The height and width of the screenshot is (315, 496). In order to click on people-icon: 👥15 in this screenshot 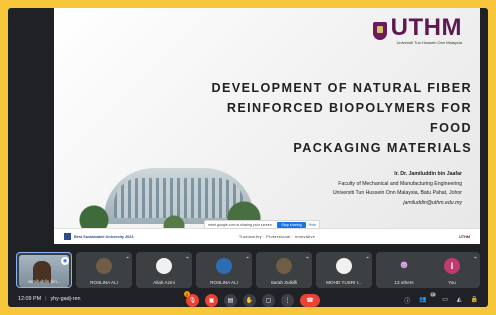, I will do `click(428, 298)`.